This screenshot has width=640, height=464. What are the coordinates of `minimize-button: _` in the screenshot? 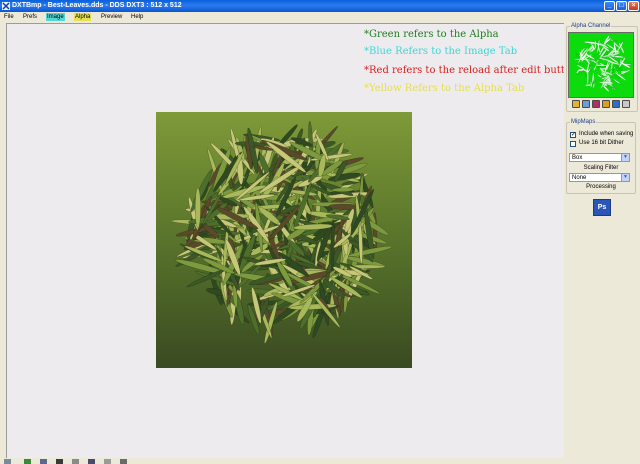 It's located at (609, 6).